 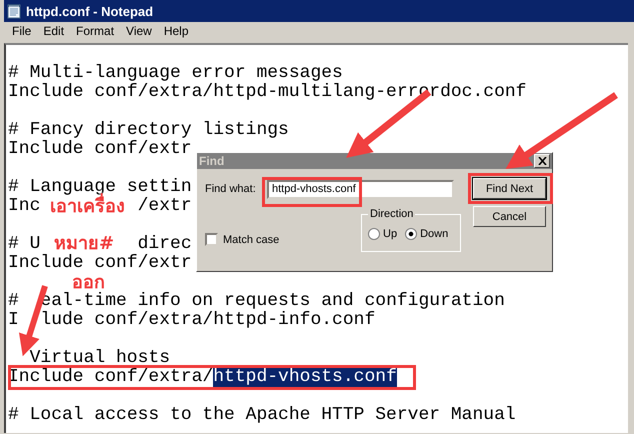 I want to click on menu-item: Edit, so click(x=53, y=31).